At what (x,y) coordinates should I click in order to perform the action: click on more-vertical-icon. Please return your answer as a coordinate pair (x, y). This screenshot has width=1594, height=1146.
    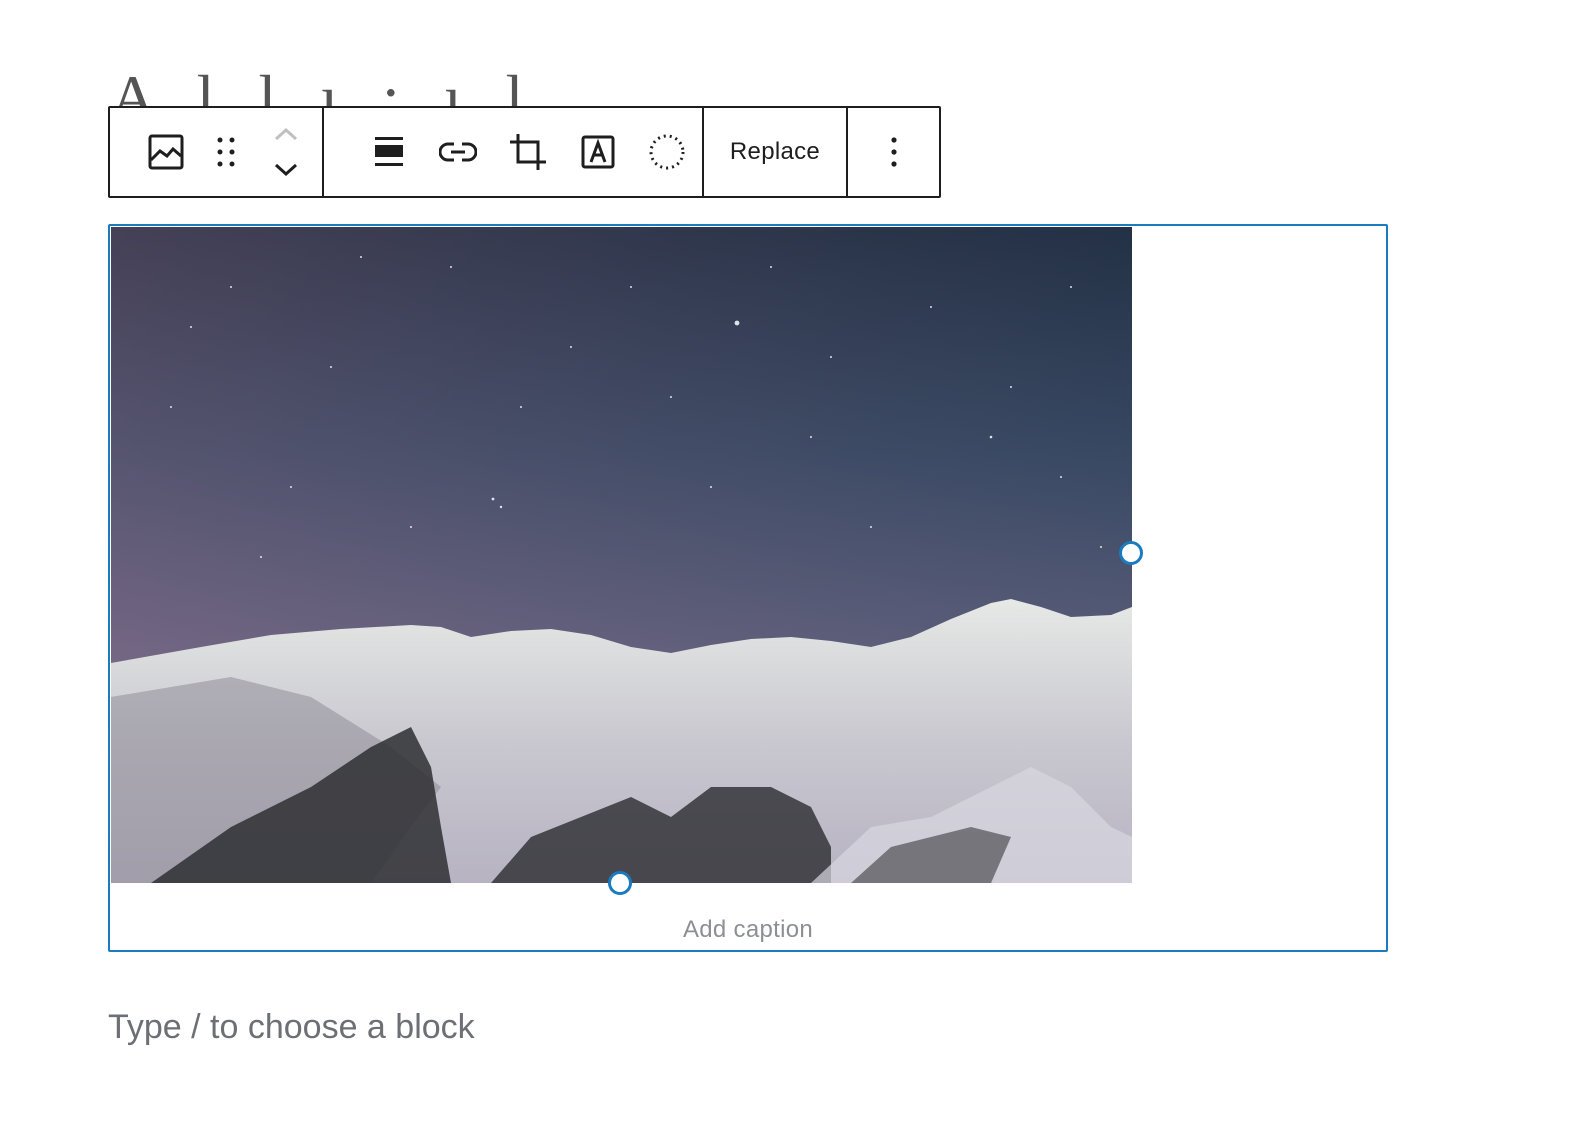
    Looking at the image, I should click on (893, 152).